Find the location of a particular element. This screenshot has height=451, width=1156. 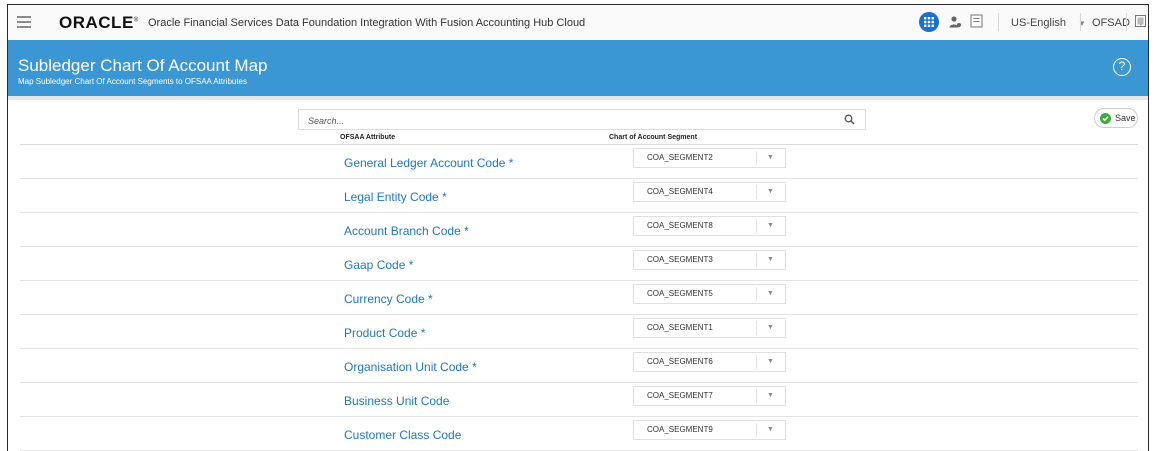

table-row: Customer Class Code COA_SEGMENT9 ▼ is located at coordinates (579, 434).